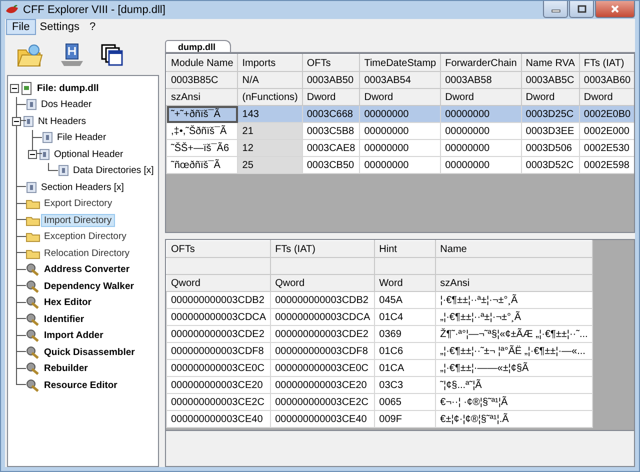  Describe the element at coordinates (66, 368) in the screenshot. I see `tree-item: Rebuilder` at that location.